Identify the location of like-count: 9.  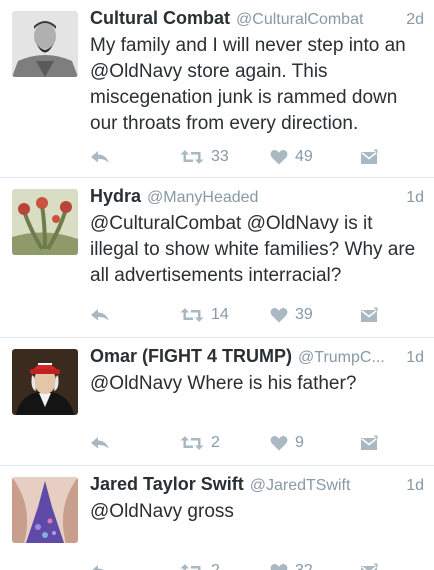
(299, 442).